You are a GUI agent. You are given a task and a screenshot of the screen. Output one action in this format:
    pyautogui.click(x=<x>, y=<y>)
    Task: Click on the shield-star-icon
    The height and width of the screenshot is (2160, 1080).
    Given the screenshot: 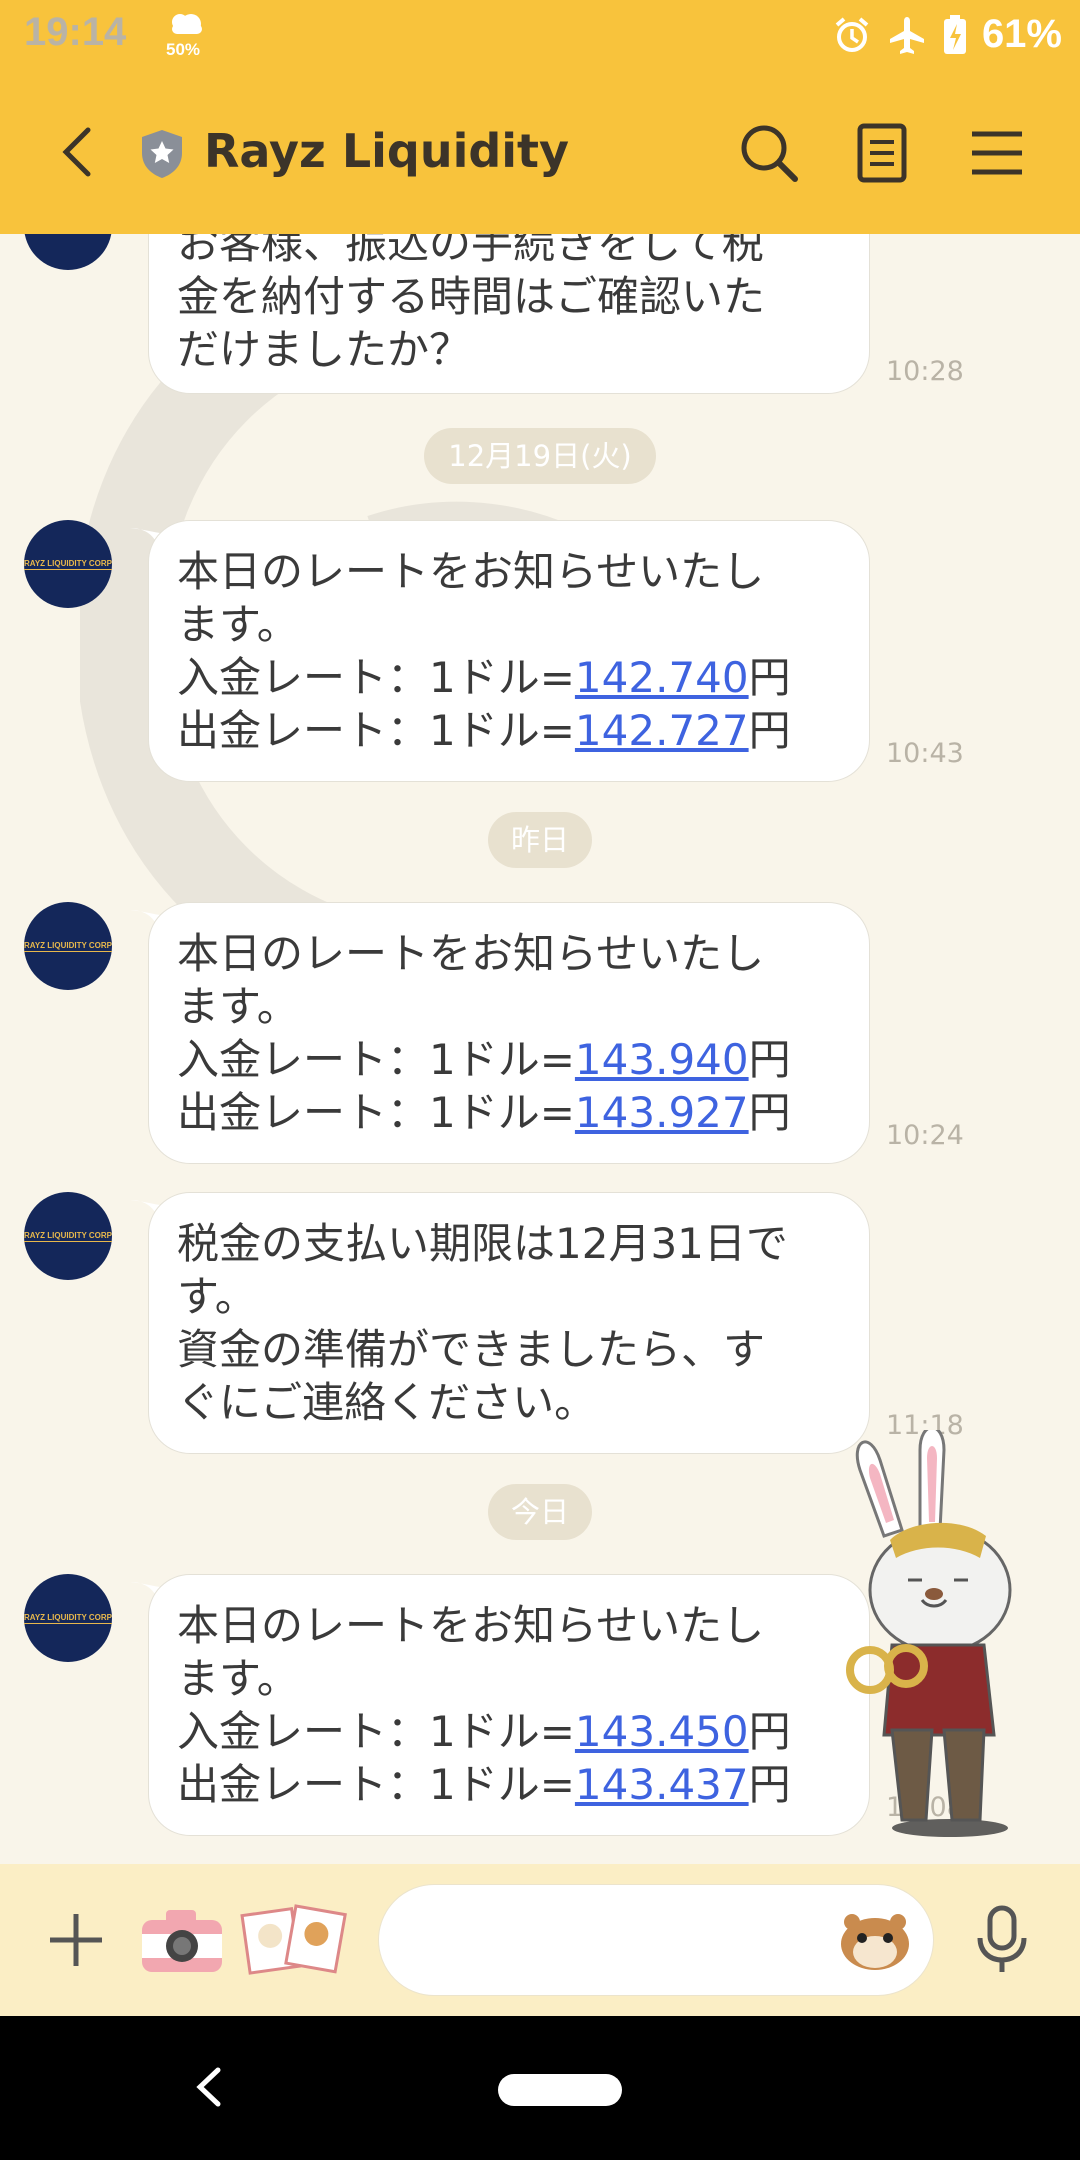 What is the action you would take?
    pyautogui.click(x=162, y=154)
    